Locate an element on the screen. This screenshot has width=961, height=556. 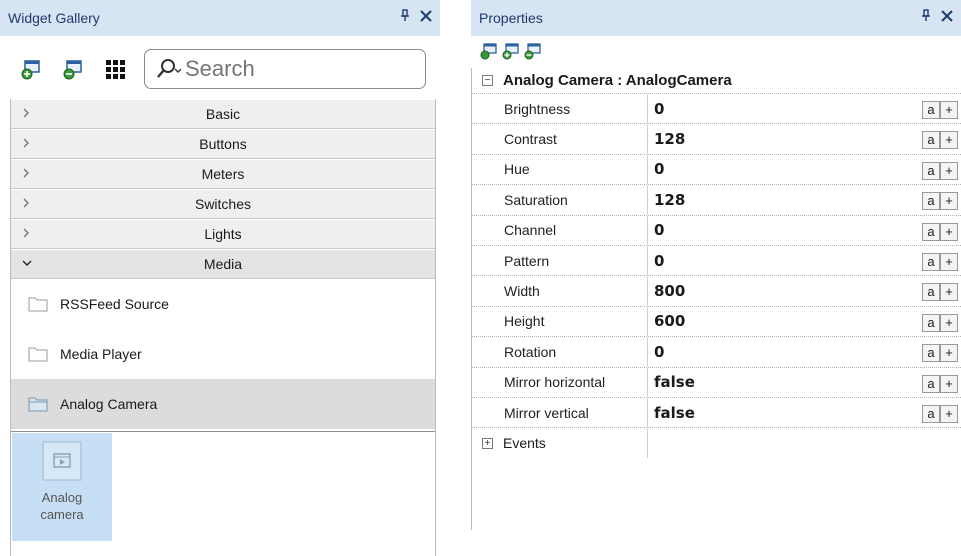
property-name: Saturation is located at coordinates (560, 200).